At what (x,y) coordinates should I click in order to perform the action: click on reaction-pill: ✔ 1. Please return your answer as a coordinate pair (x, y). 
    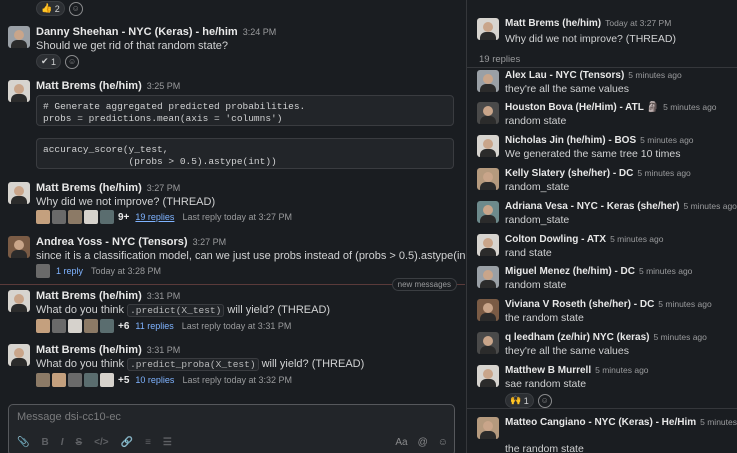
    Looking at the image, I should click on (49, 61).